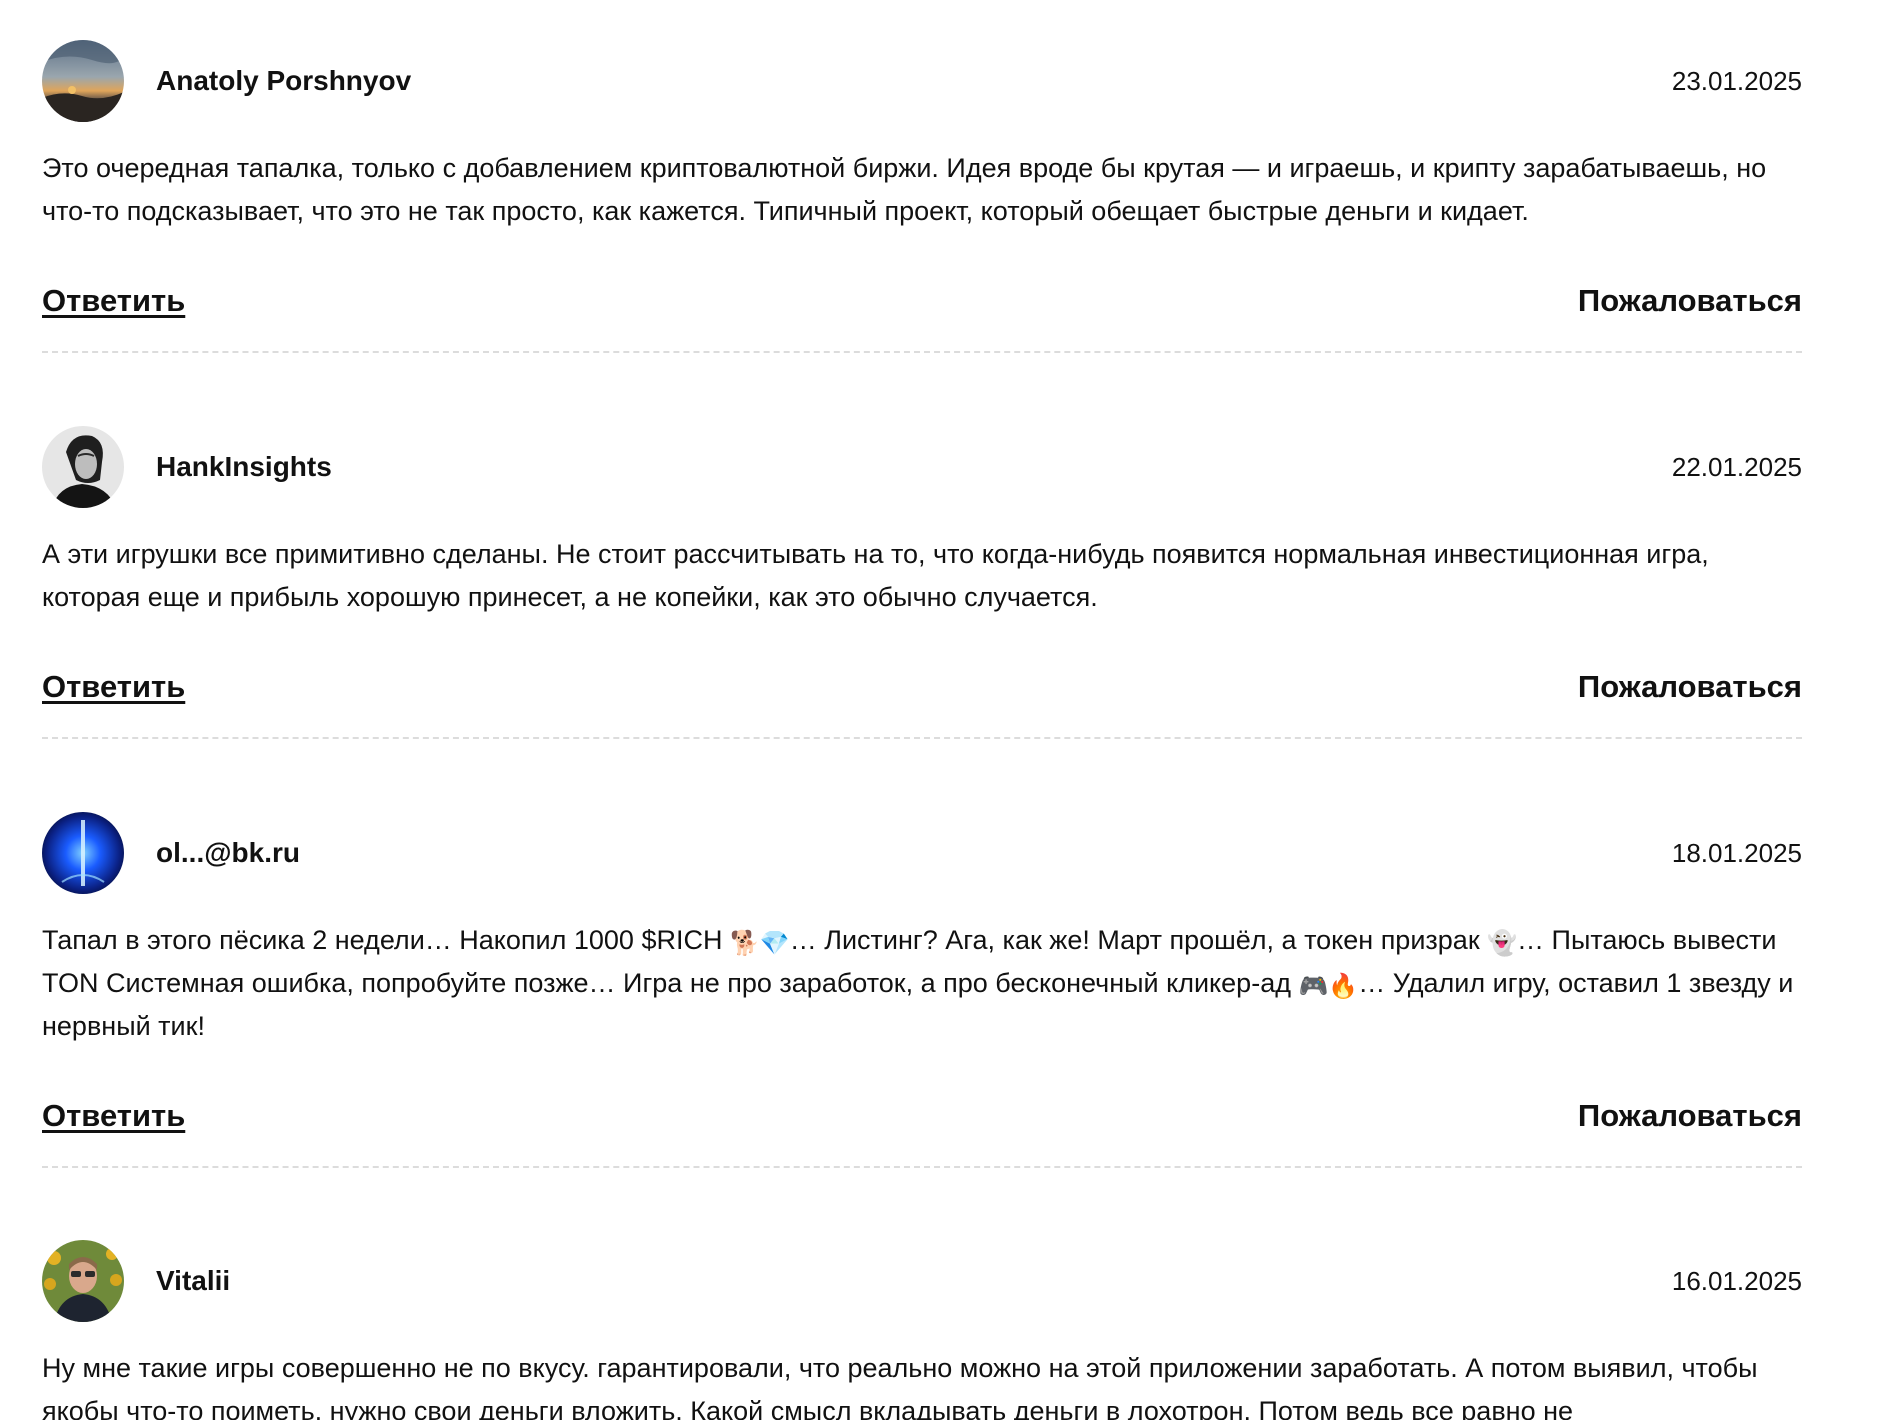 The height and width of the screenshot is (1420, 1892). I want to click on comment-date: 18.01.2025, so click(1736, 853).